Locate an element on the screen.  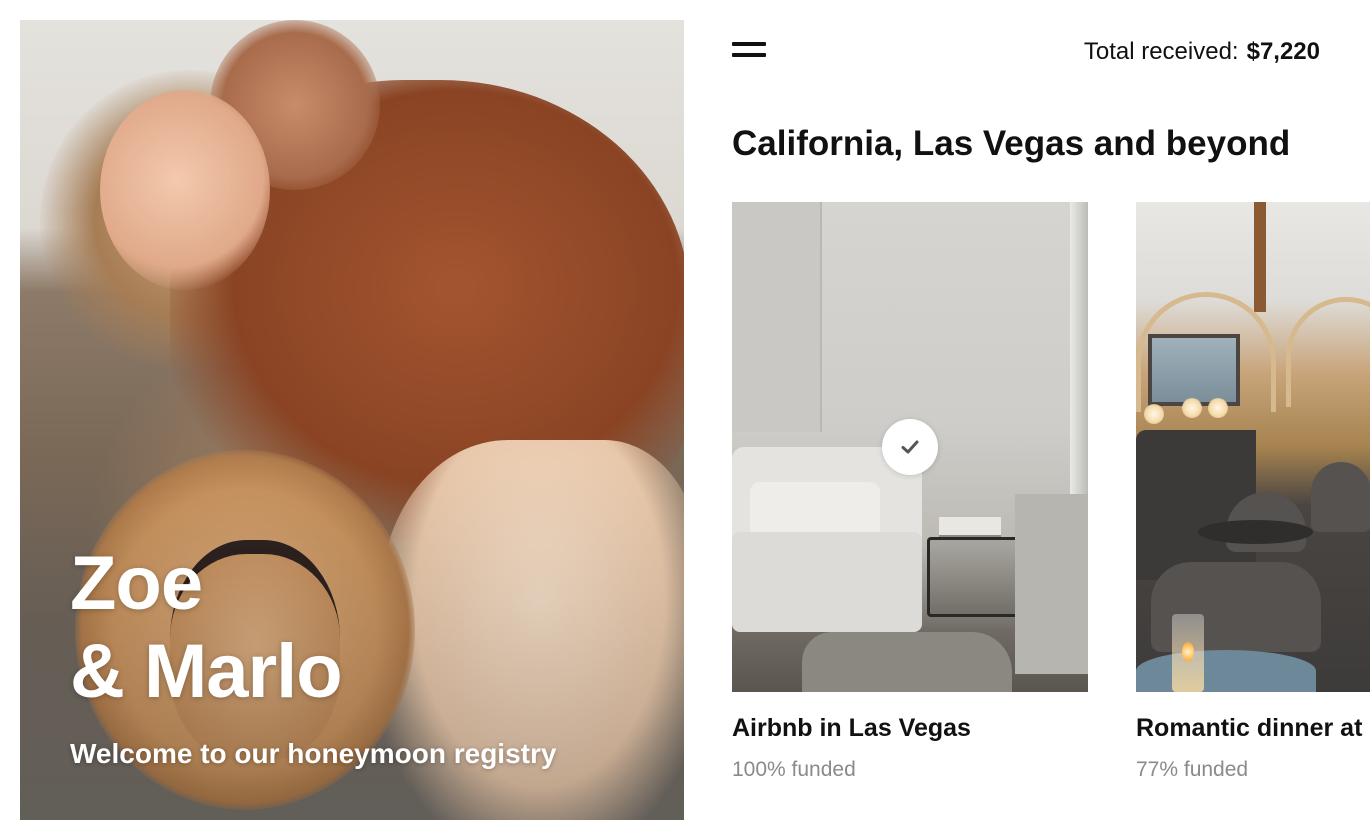
hamburger-menu-icon is located at coordinates (749, 44).